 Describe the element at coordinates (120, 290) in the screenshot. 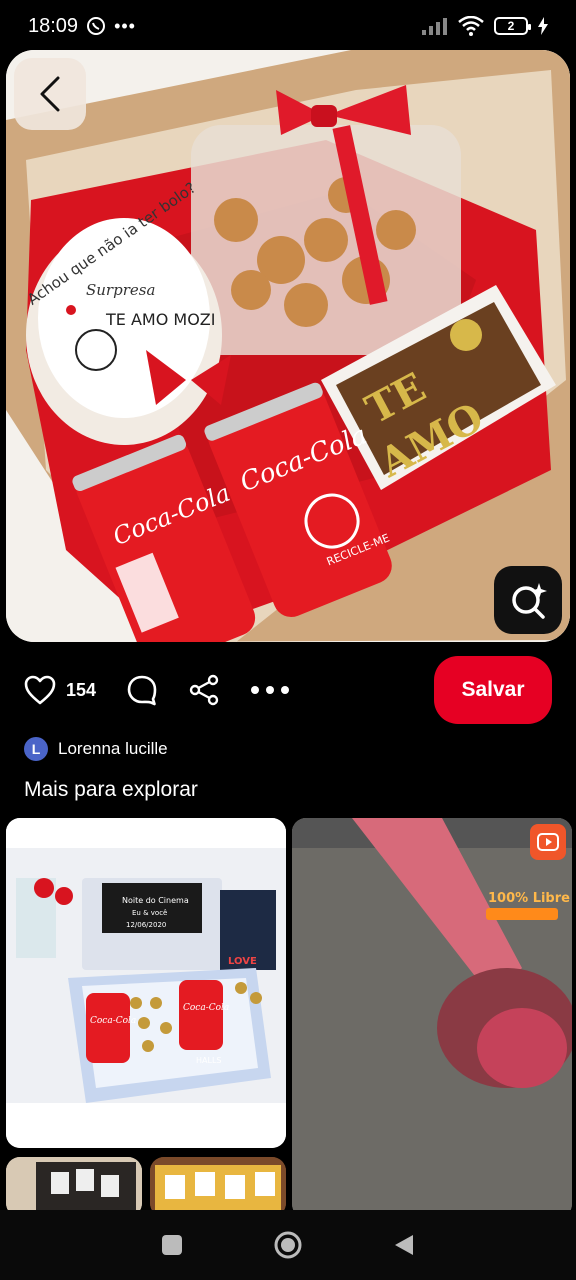

I see `cake-surprise-text: Surpresa` at that location.